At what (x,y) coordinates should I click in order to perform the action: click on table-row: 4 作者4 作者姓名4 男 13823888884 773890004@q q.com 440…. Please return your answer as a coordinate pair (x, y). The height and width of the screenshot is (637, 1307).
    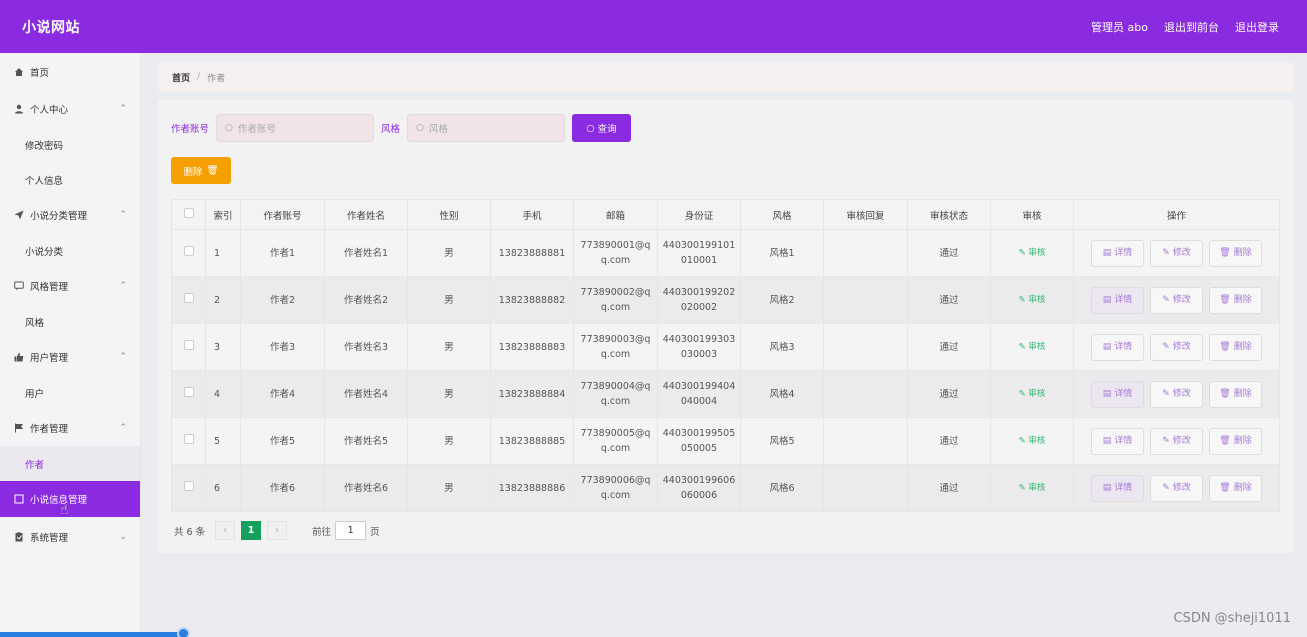
    Looking at the image, I should click on (725, 394).